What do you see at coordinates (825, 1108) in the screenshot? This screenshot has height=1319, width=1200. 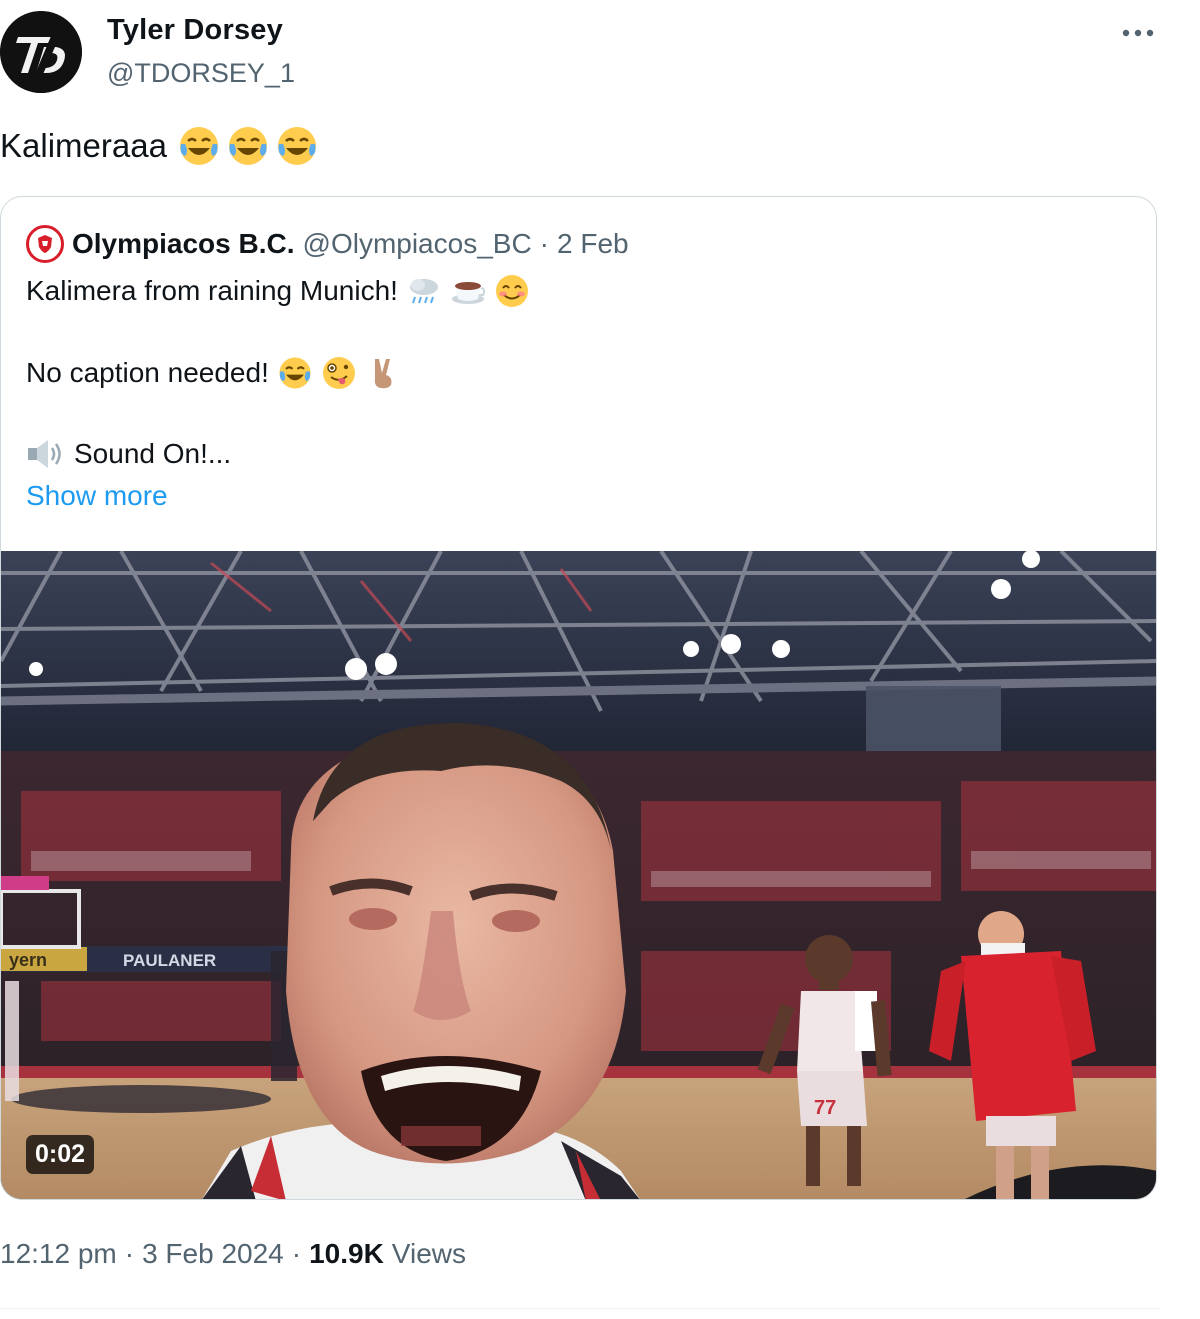 I see `jersey-number-text: 77` at bounding box center [825, 1108].